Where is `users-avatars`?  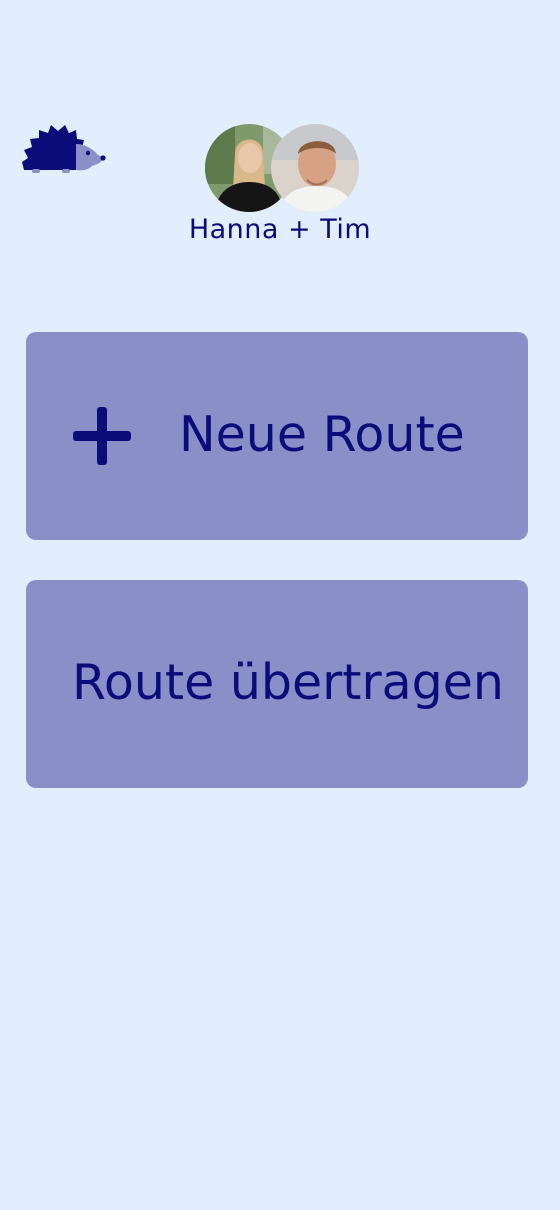 users-avatars is located at coordinates (283, 169).